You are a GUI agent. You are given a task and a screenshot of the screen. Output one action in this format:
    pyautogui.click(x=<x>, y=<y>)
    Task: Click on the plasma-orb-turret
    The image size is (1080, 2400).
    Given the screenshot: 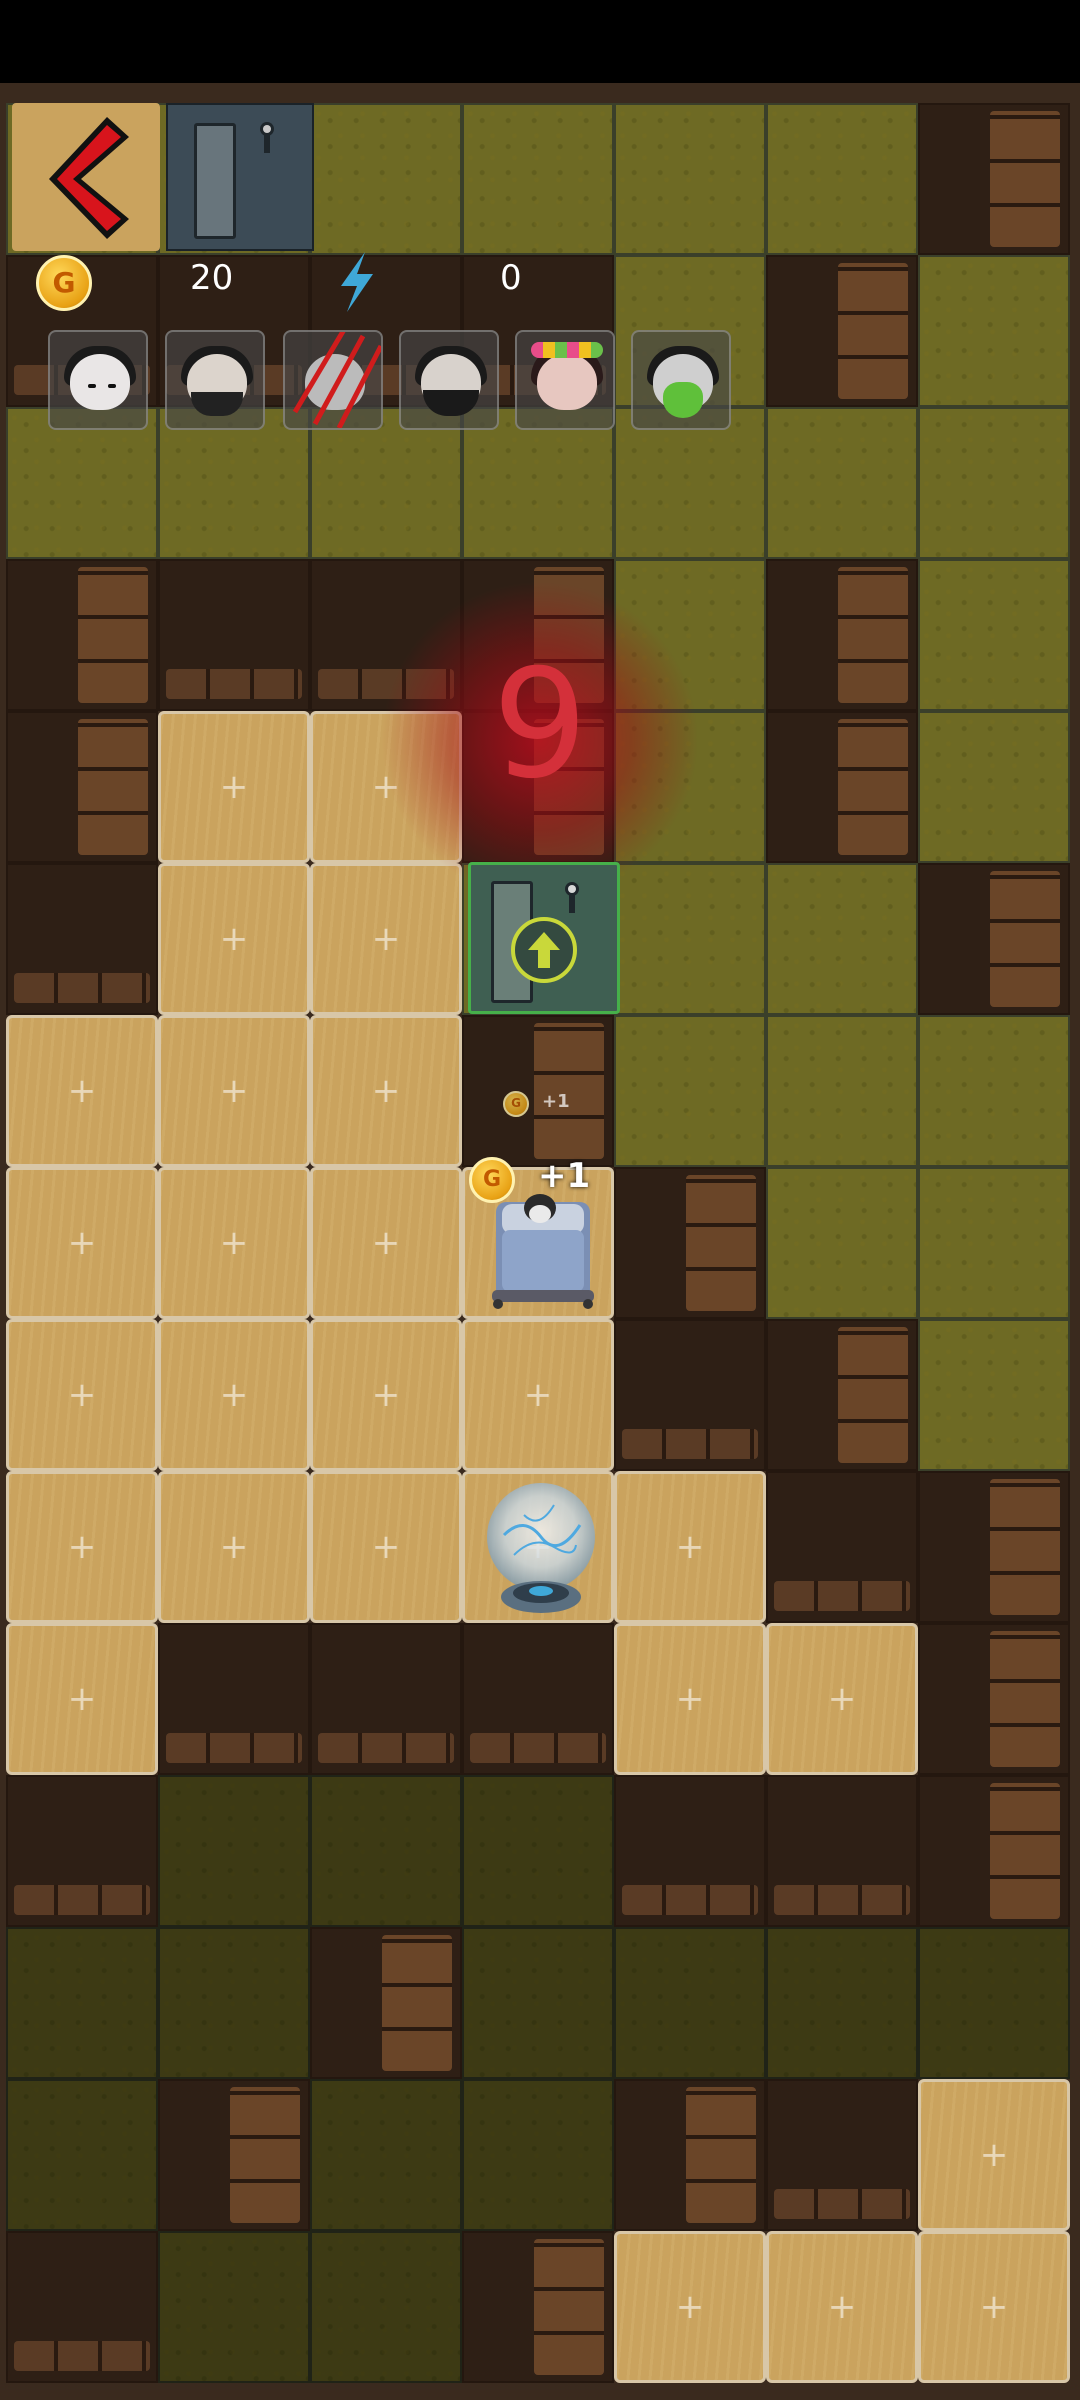 What is the action you would take?
    pyautogui.click(x=541, y=1547)
    